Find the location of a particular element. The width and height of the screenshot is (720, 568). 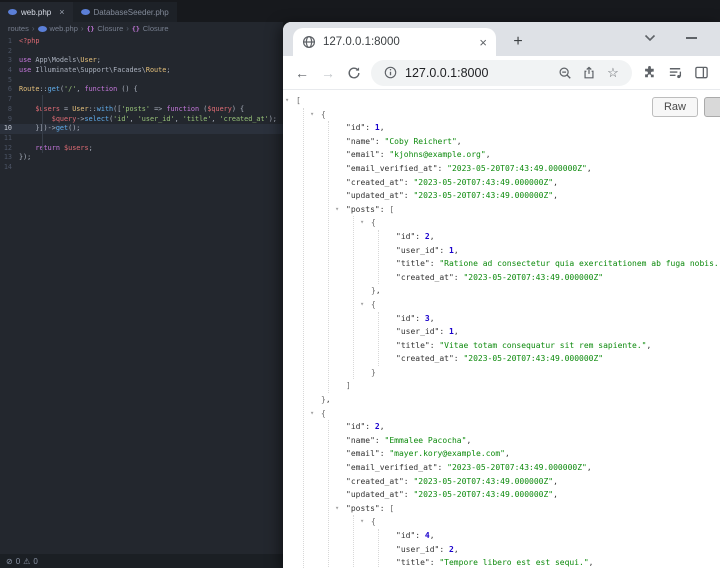

media-controls-icon is located at coordinates (675, 73).